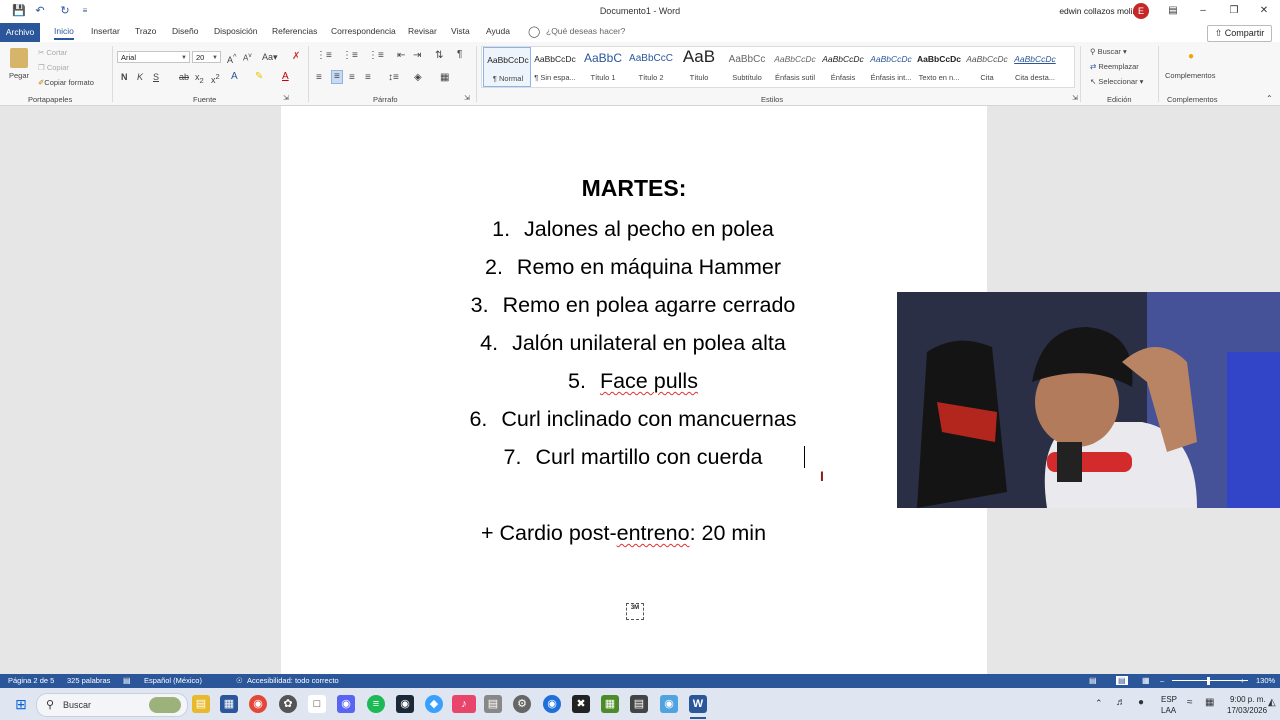 Image resolution: width=1280 pixels, height=720 pixels. Describe the element at coordinates (145, 31) in the screenshot. I see `tab-draw: Trazo` at that location.